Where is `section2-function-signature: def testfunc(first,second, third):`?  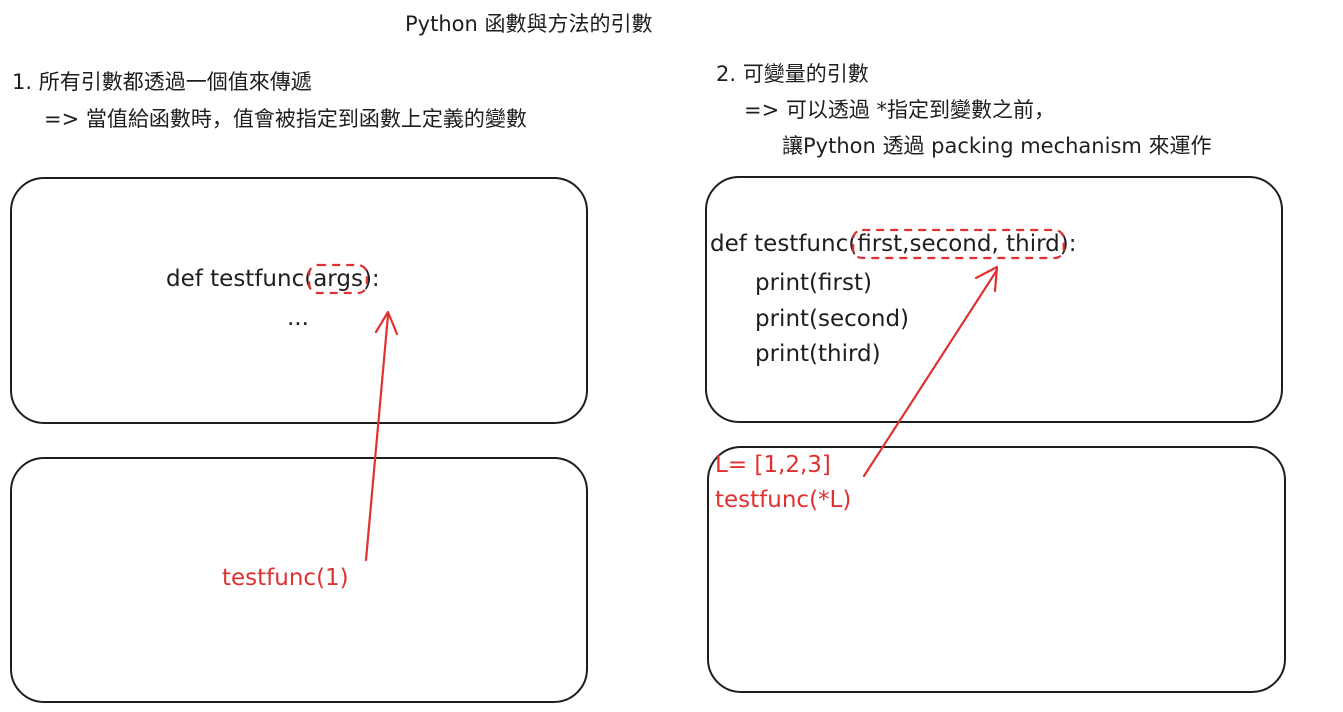 section2-function-signature: def testfunc(first,second, third): is located at coordinates (893, 244).